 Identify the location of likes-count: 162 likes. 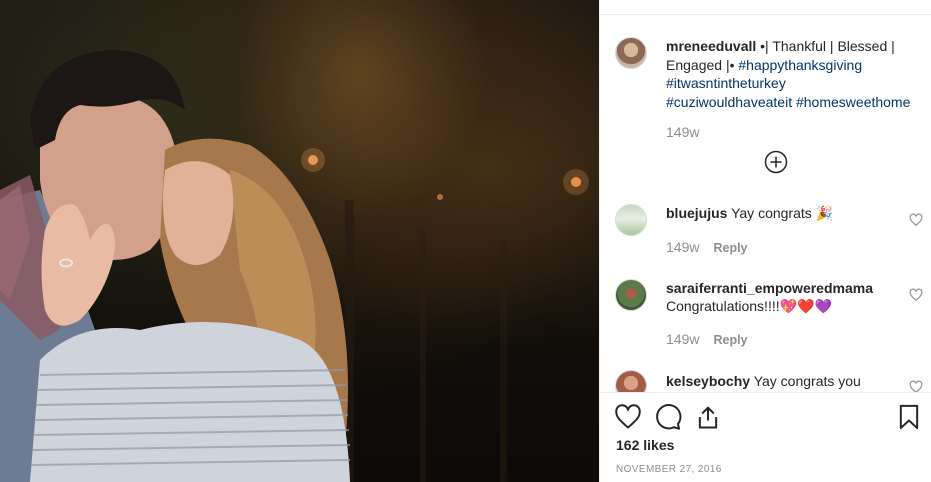
(645, 445).